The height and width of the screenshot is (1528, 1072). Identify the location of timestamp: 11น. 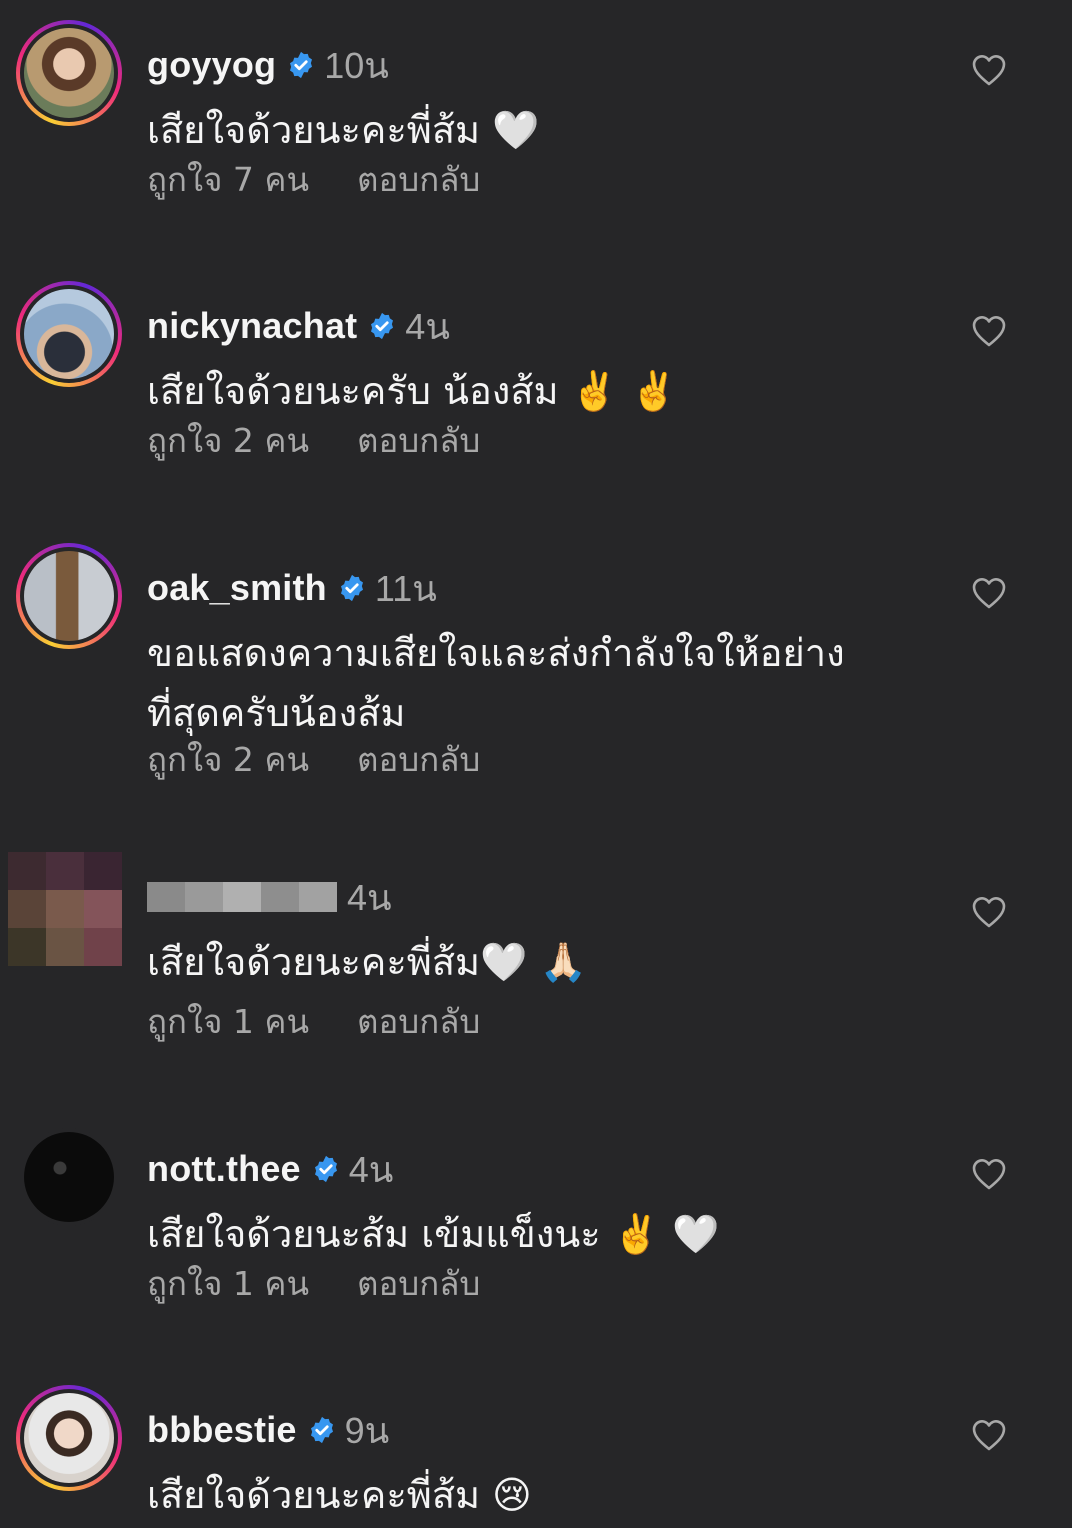
(405, 588).